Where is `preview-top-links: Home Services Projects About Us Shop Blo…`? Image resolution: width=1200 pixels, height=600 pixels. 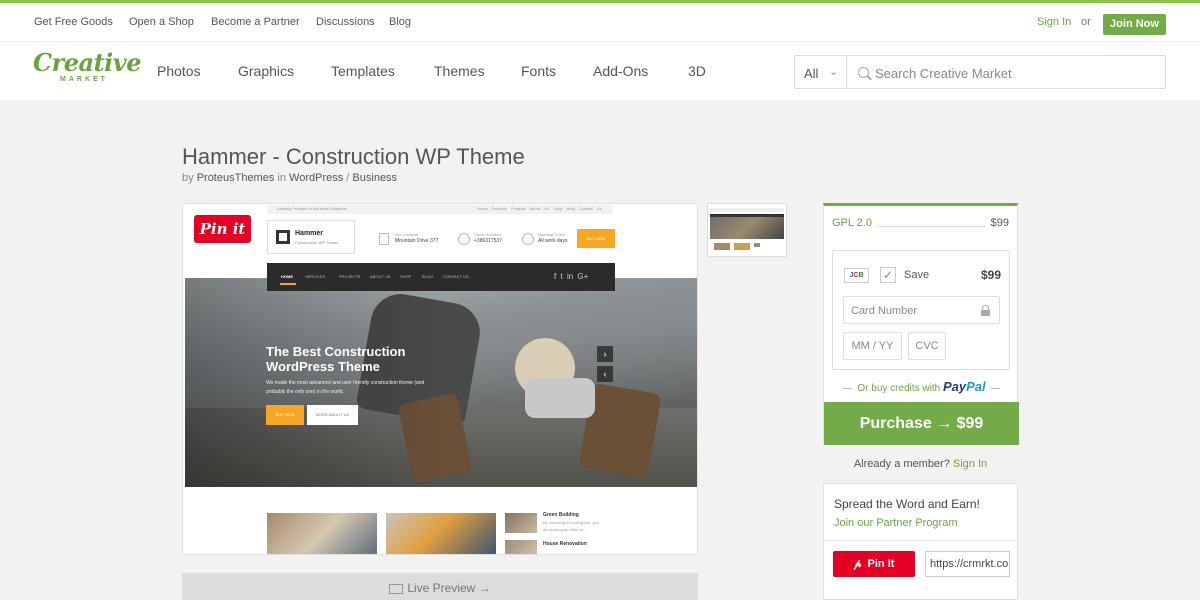
preview-top-links: Home Services Projects About Us Shop Blo… is located at coordinates (539, 208).